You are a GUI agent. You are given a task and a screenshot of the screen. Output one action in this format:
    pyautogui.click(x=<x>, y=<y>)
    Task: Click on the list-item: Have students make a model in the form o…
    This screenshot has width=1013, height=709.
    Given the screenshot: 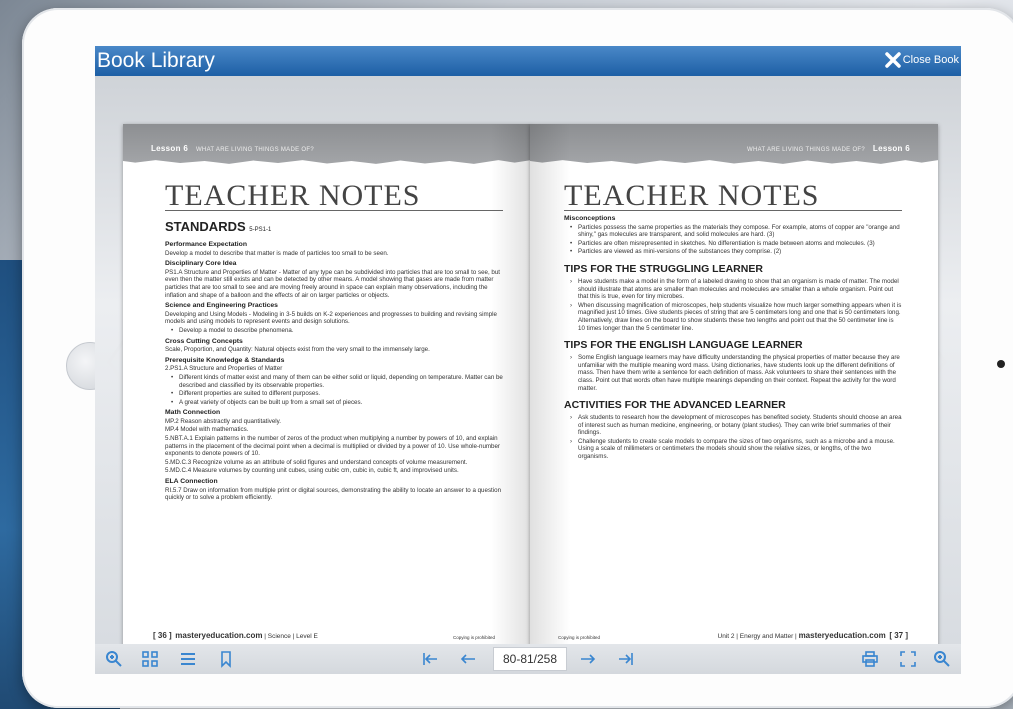 What is the action you would take?
    pyautogui.click(x=733, y=289)
    